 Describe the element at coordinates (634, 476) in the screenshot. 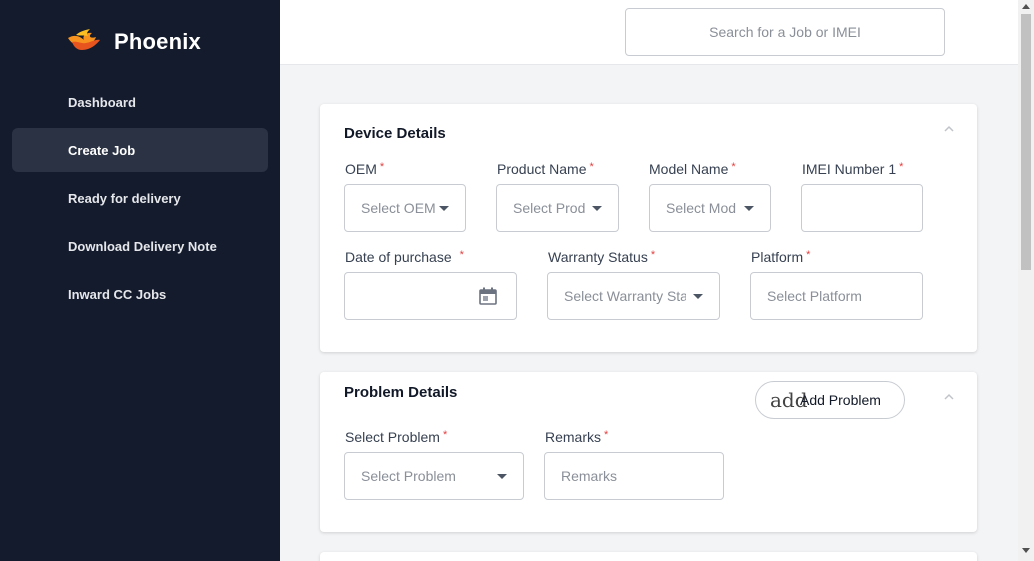

I see `remarks-input: Remarks` at that location.